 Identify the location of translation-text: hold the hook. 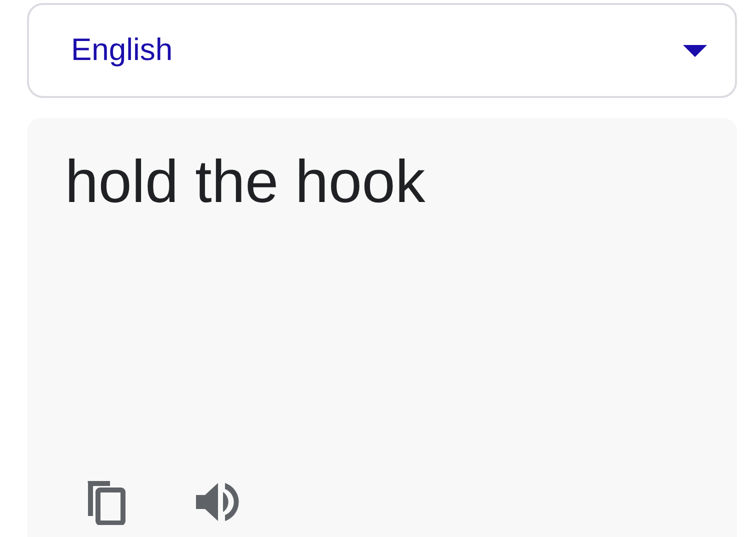
(245, 182).